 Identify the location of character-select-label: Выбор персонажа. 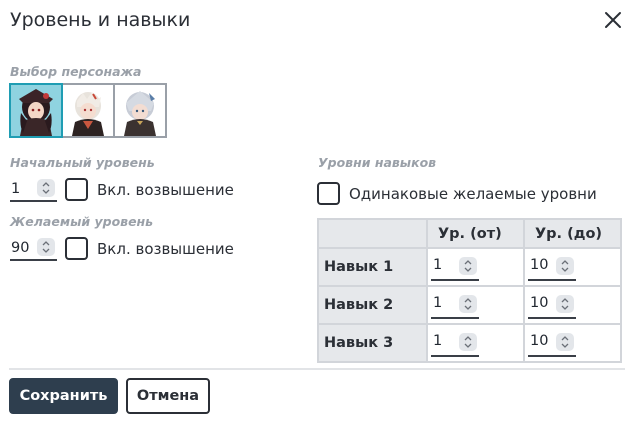
(76, 71).